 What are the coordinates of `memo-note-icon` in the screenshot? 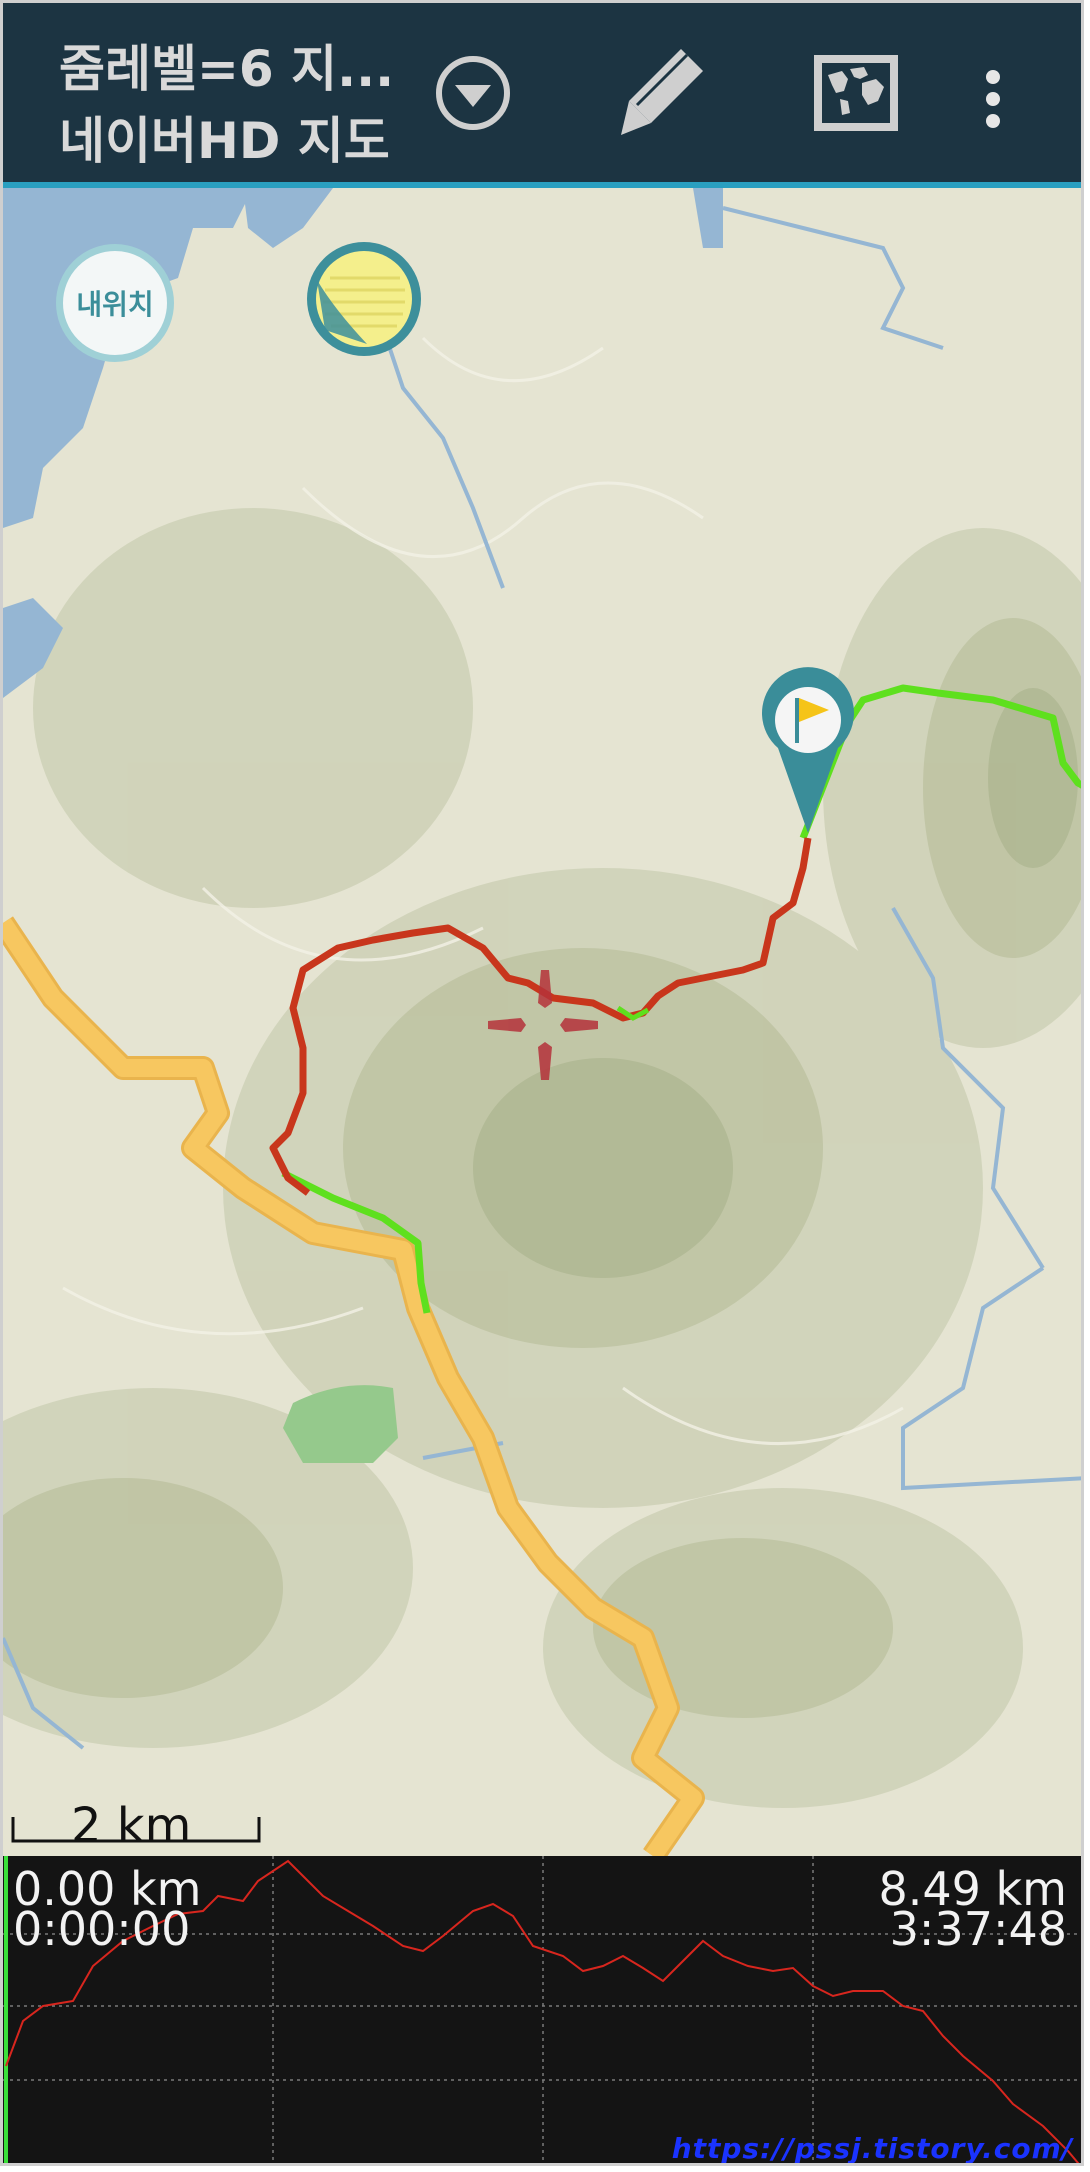 It's located at (364, 299).